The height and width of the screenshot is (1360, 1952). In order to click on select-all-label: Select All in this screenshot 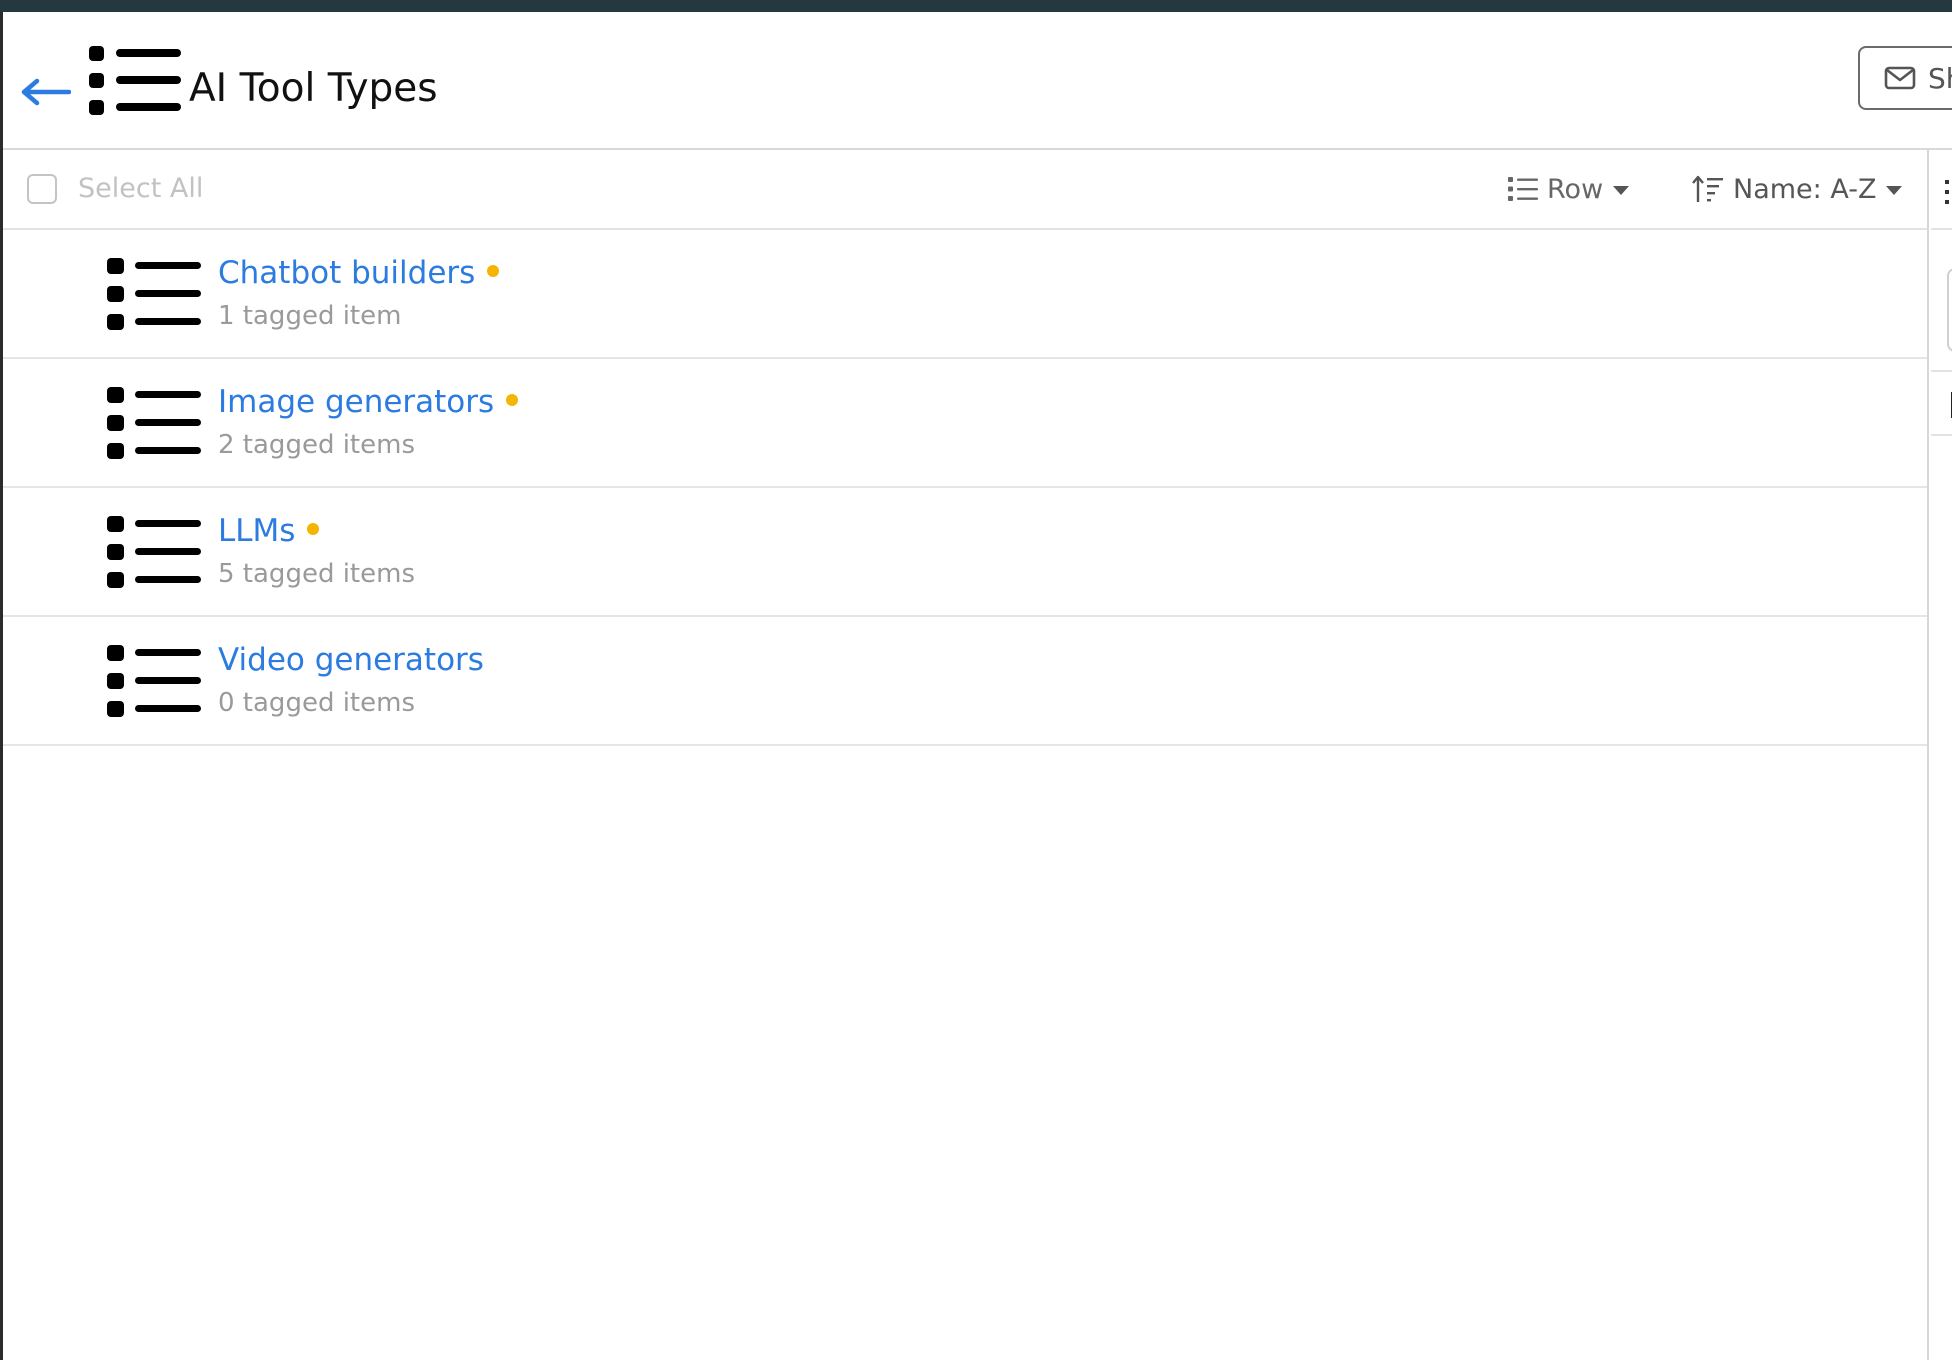, I will do `click(140, 189)`.